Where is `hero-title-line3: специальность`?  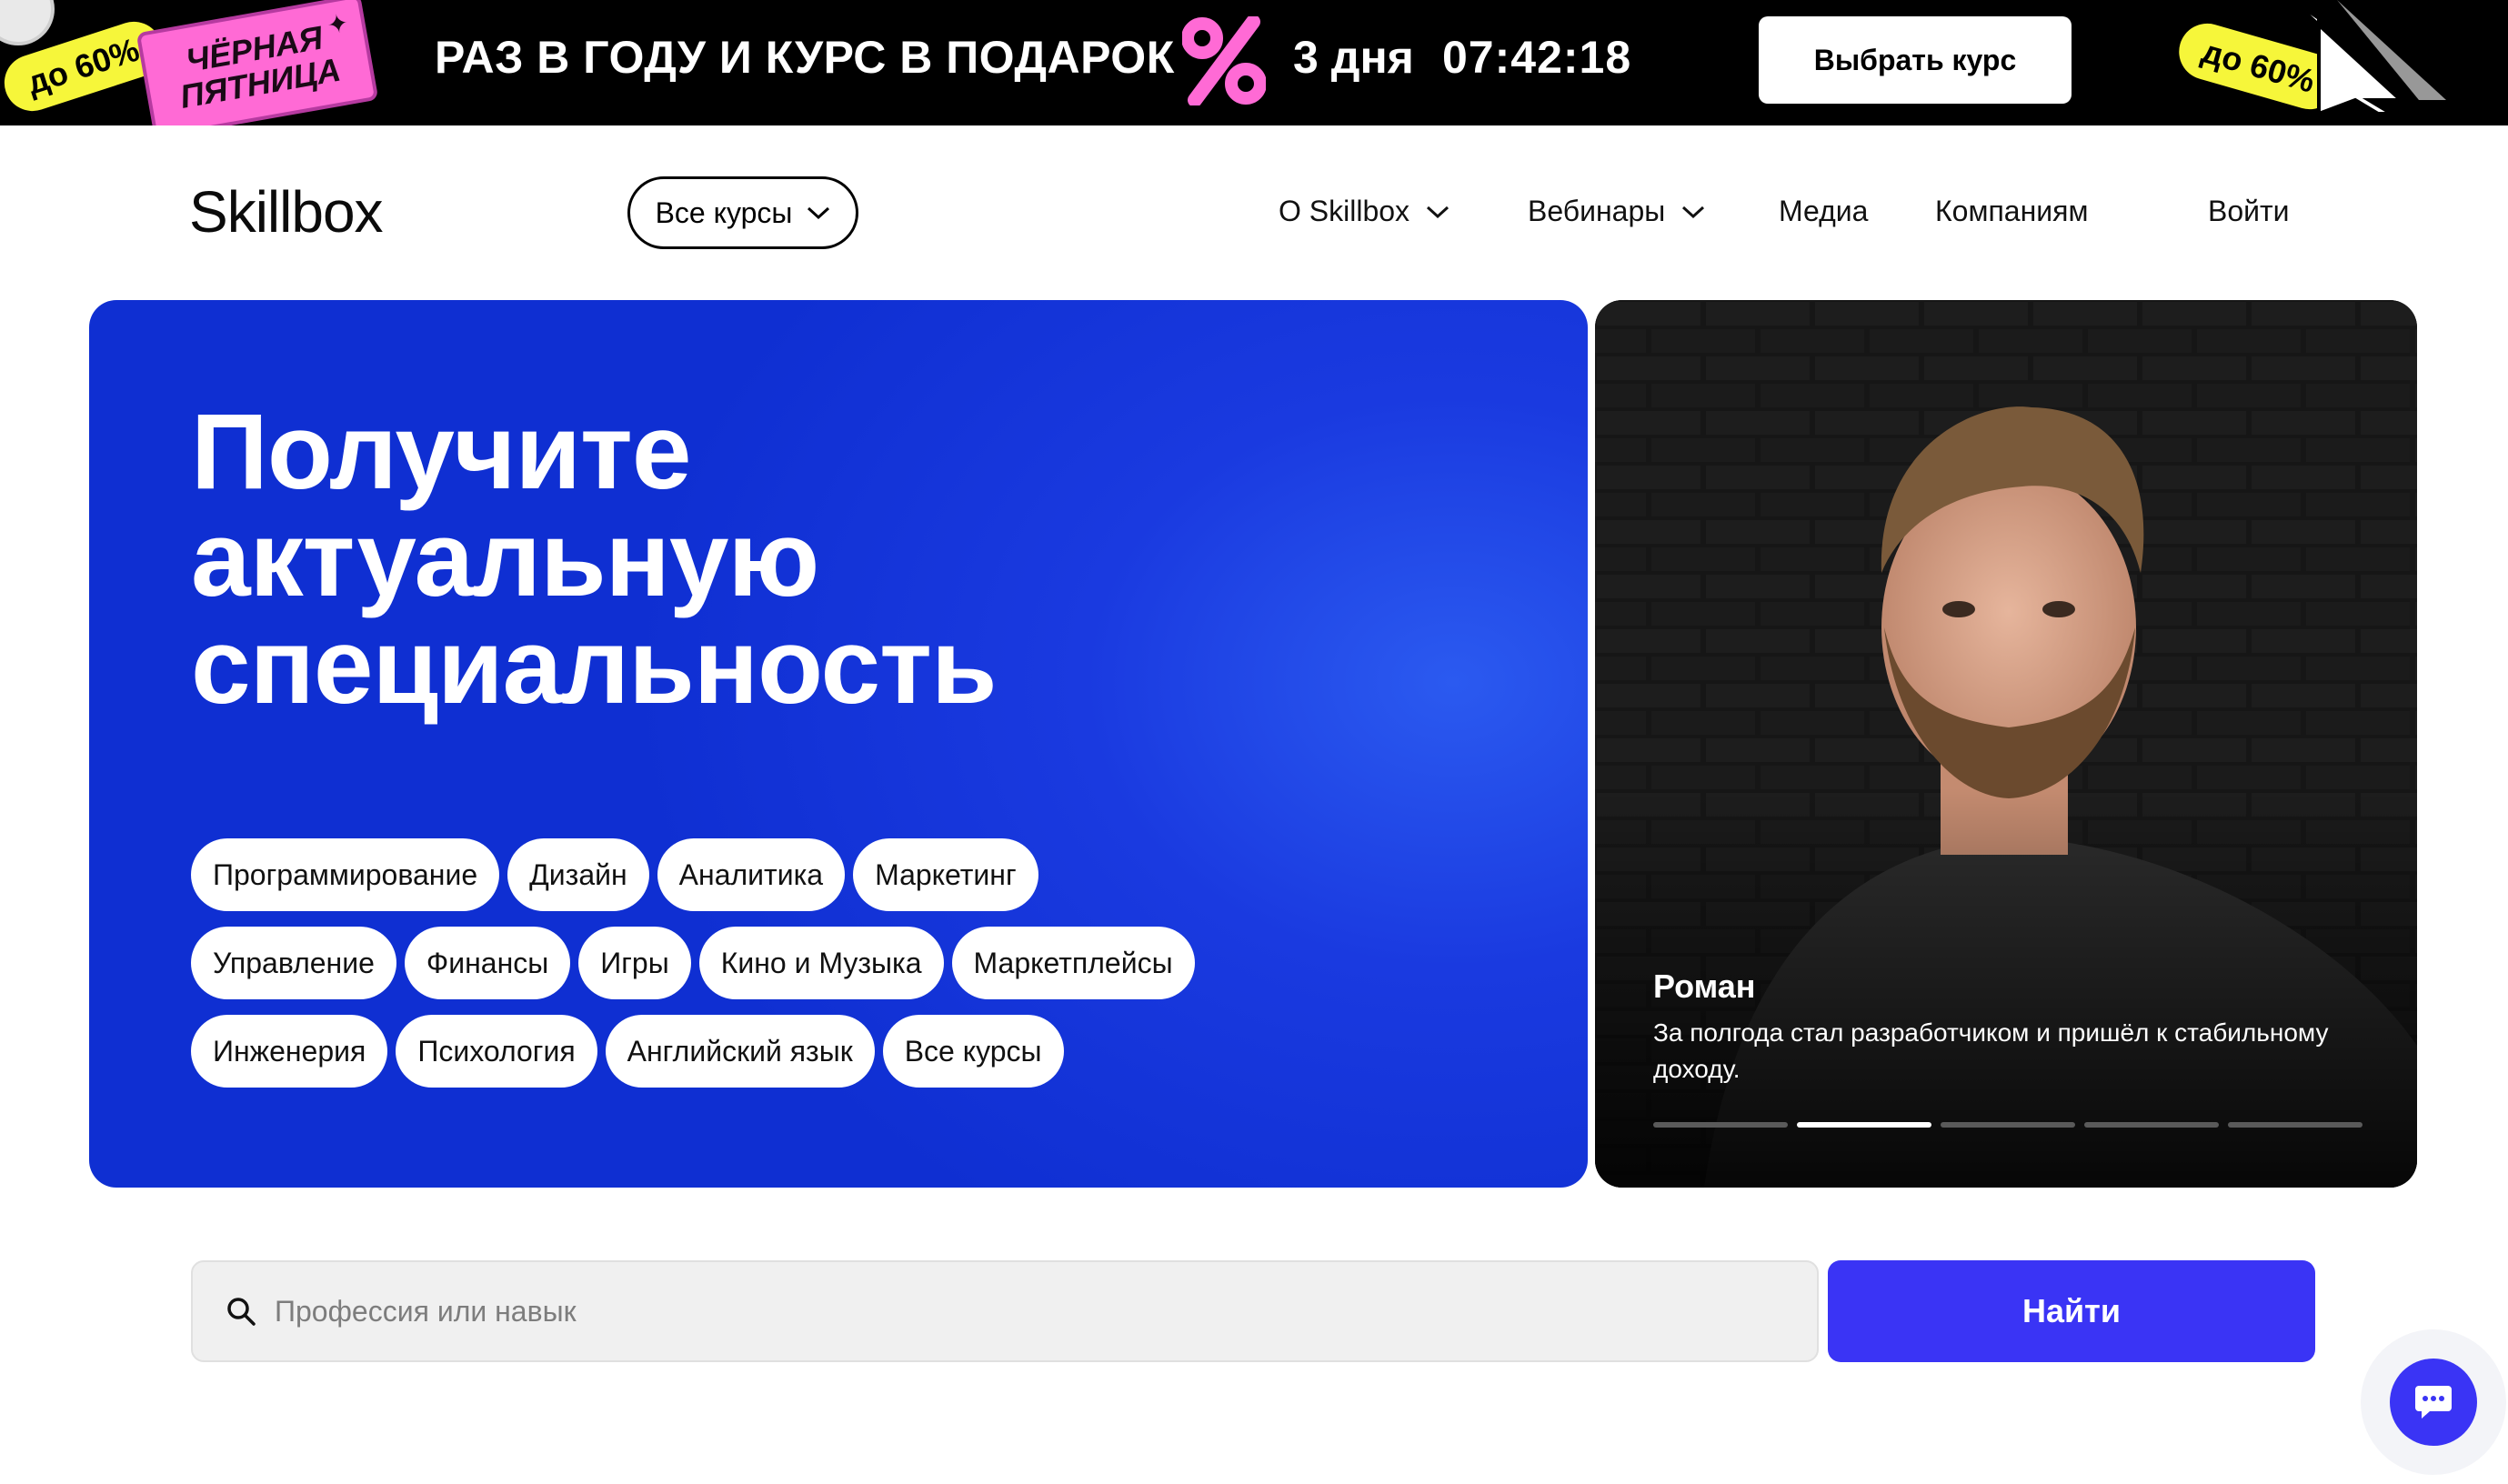
hero-title-line3: специальность is located at coordinates (594, 667).